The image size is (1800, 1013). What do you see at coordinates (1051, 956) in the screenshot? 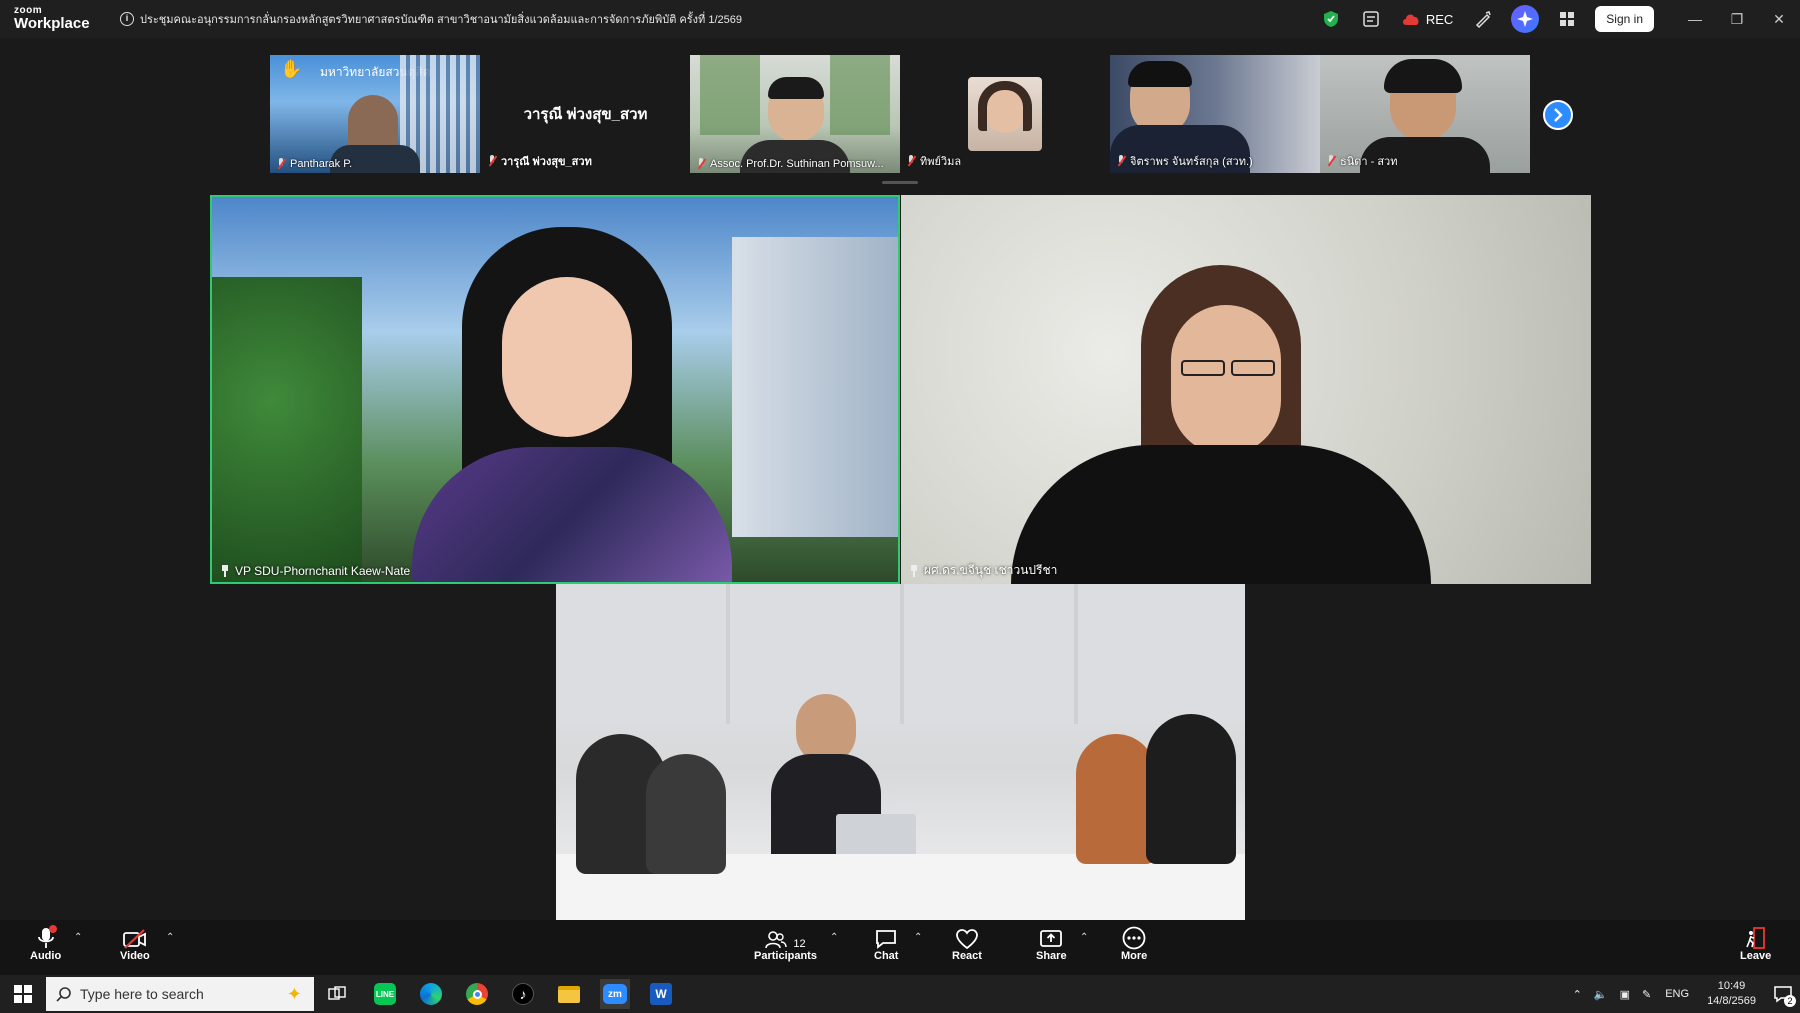
I see `share-label: Share` at bounding box center [1051, 956].